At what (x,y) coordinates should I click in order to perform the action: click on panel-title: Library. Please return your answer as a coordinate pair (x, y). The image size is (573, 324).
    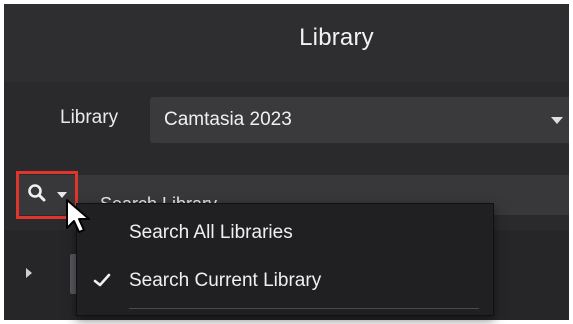
    Looking at the image, I should click on (336, 37).